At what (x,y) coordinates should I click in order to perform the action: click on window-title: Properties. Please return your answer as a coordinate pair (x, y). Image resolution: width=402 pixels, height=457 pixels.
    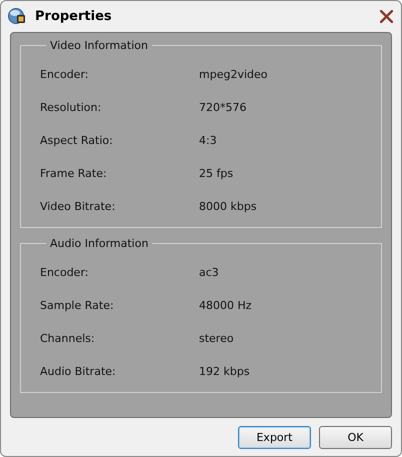
    Looking at the image, I should click on (74, 16).